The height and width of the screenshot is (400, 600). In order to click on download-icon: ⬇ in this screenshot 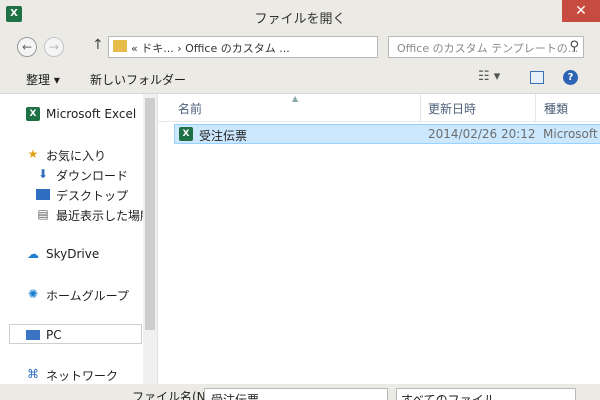, I will do `click(43, 174)`.